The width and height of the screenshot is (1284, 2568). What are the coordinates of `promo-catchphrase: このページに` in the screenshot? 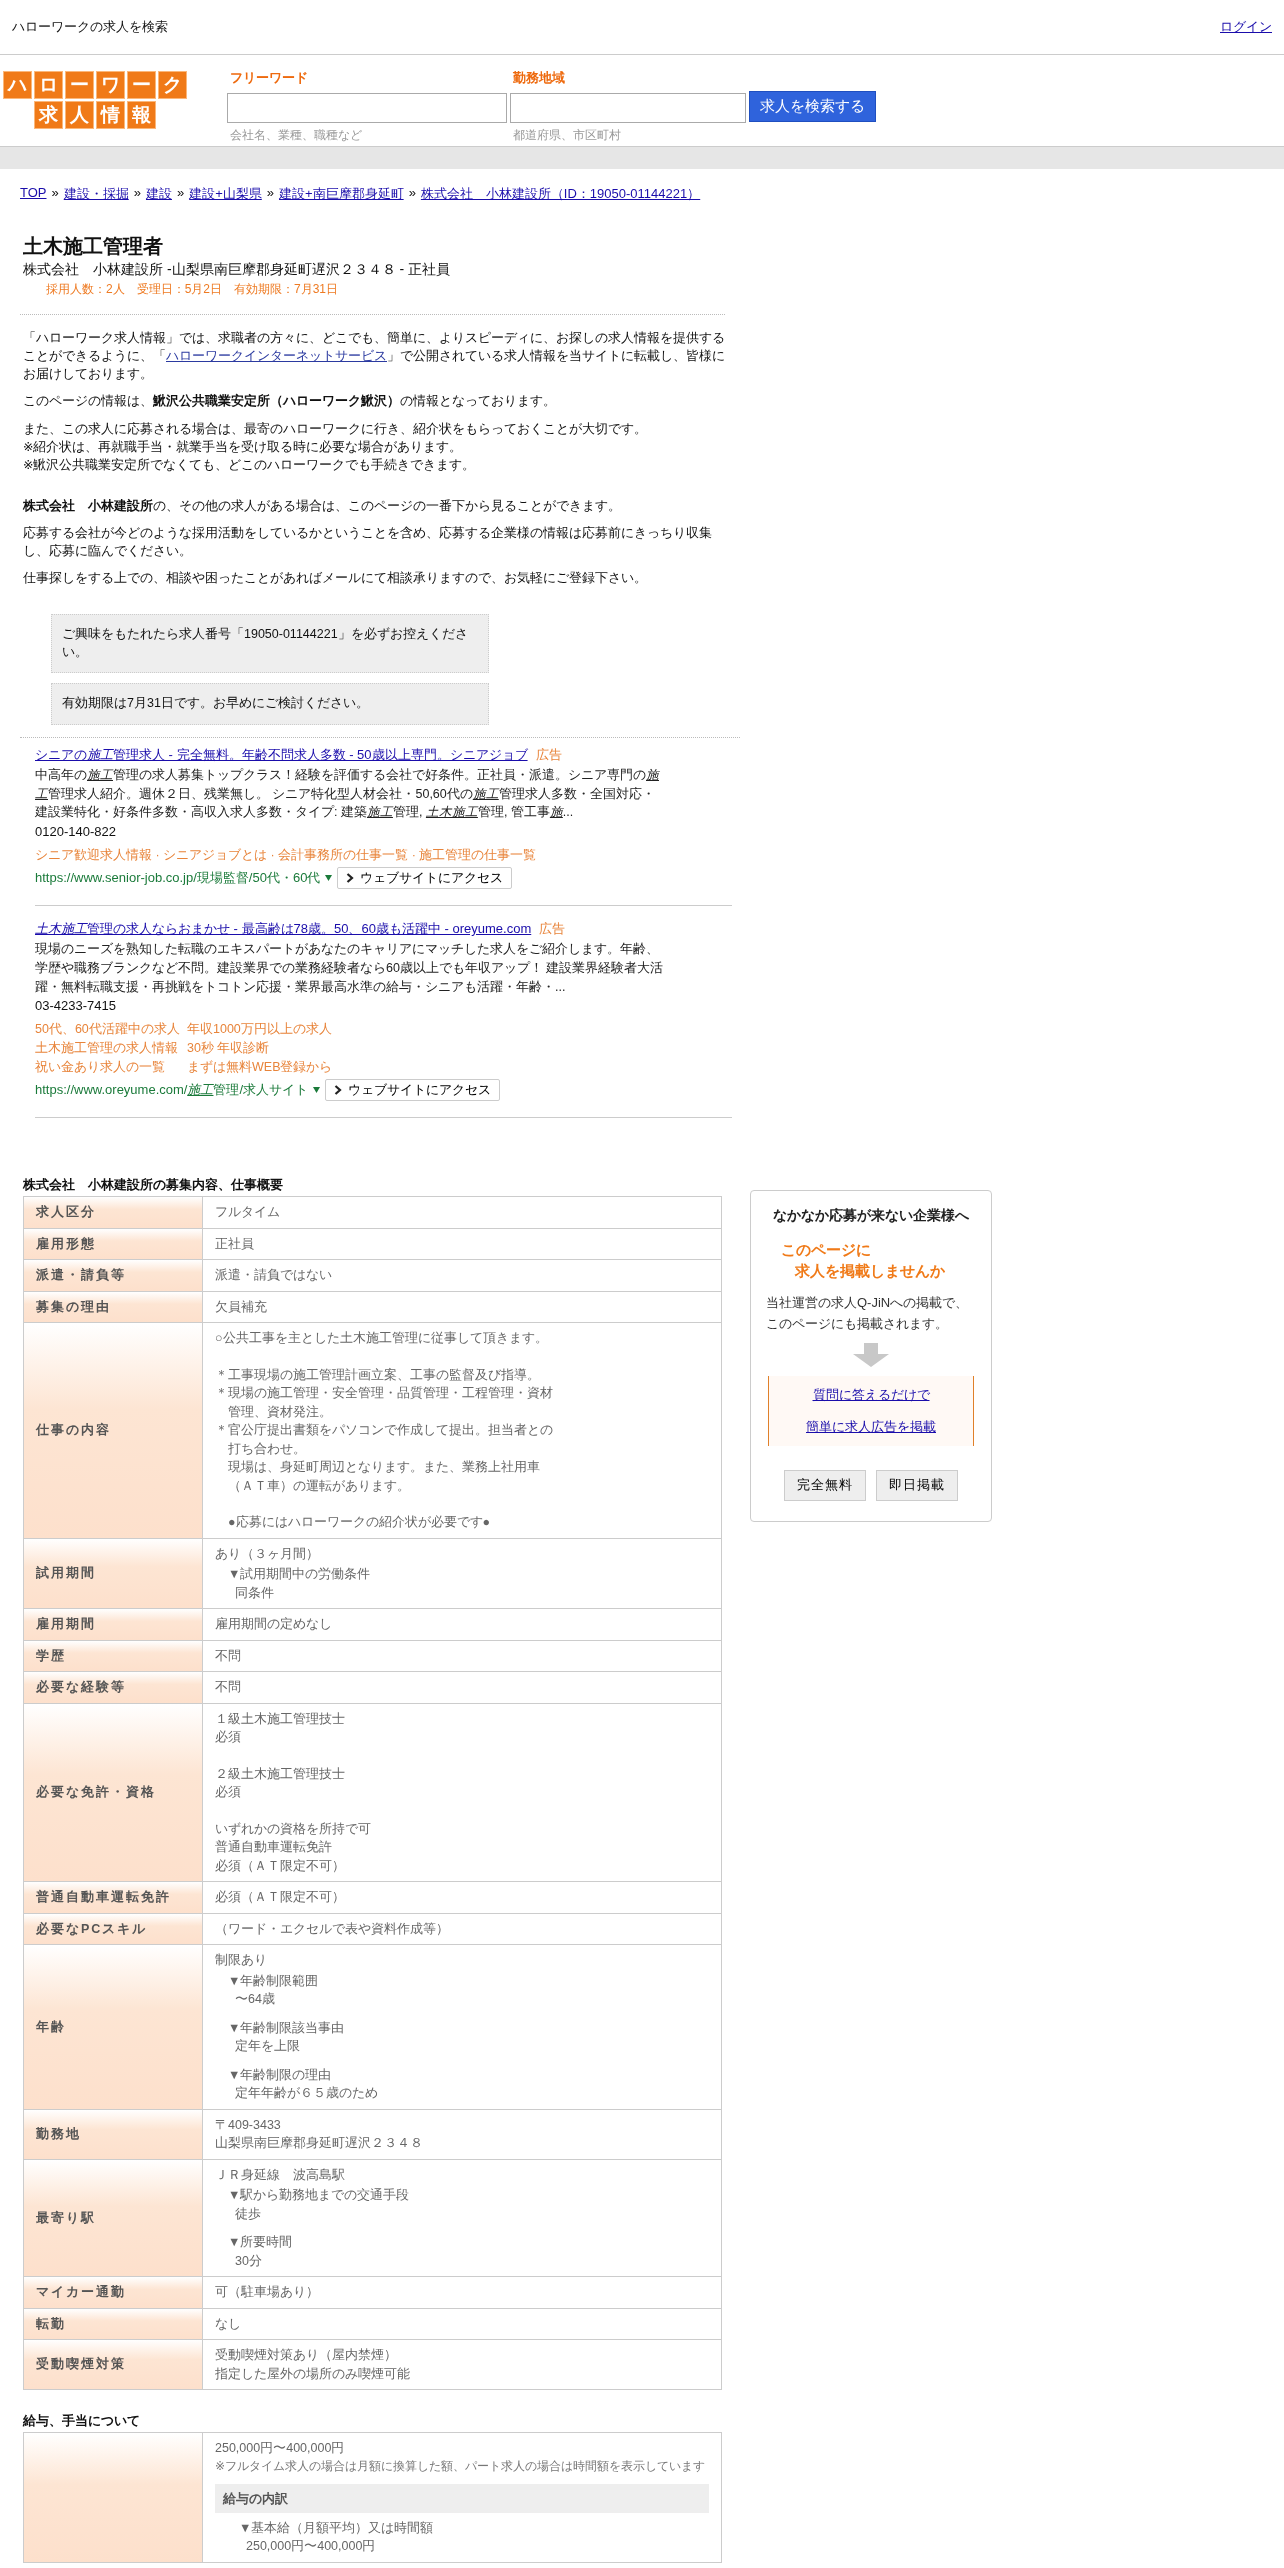 It's located at (826, 1250).